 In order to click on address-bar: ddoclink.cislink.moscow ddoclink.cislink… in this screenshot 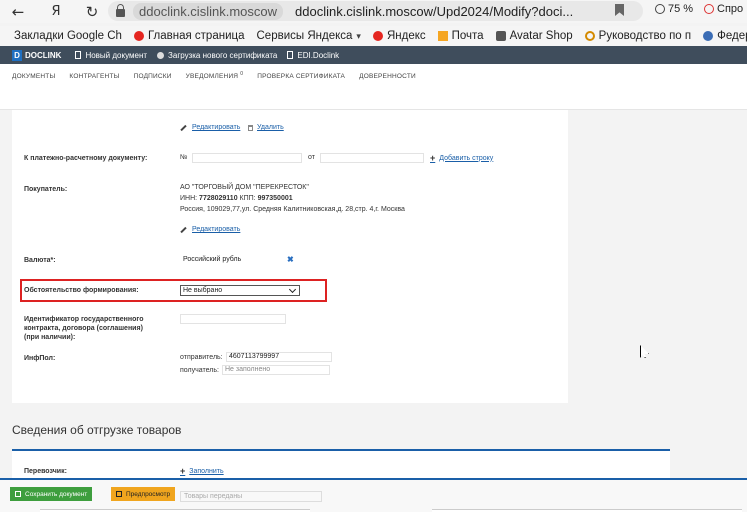, I will do `click(375, 11)`.